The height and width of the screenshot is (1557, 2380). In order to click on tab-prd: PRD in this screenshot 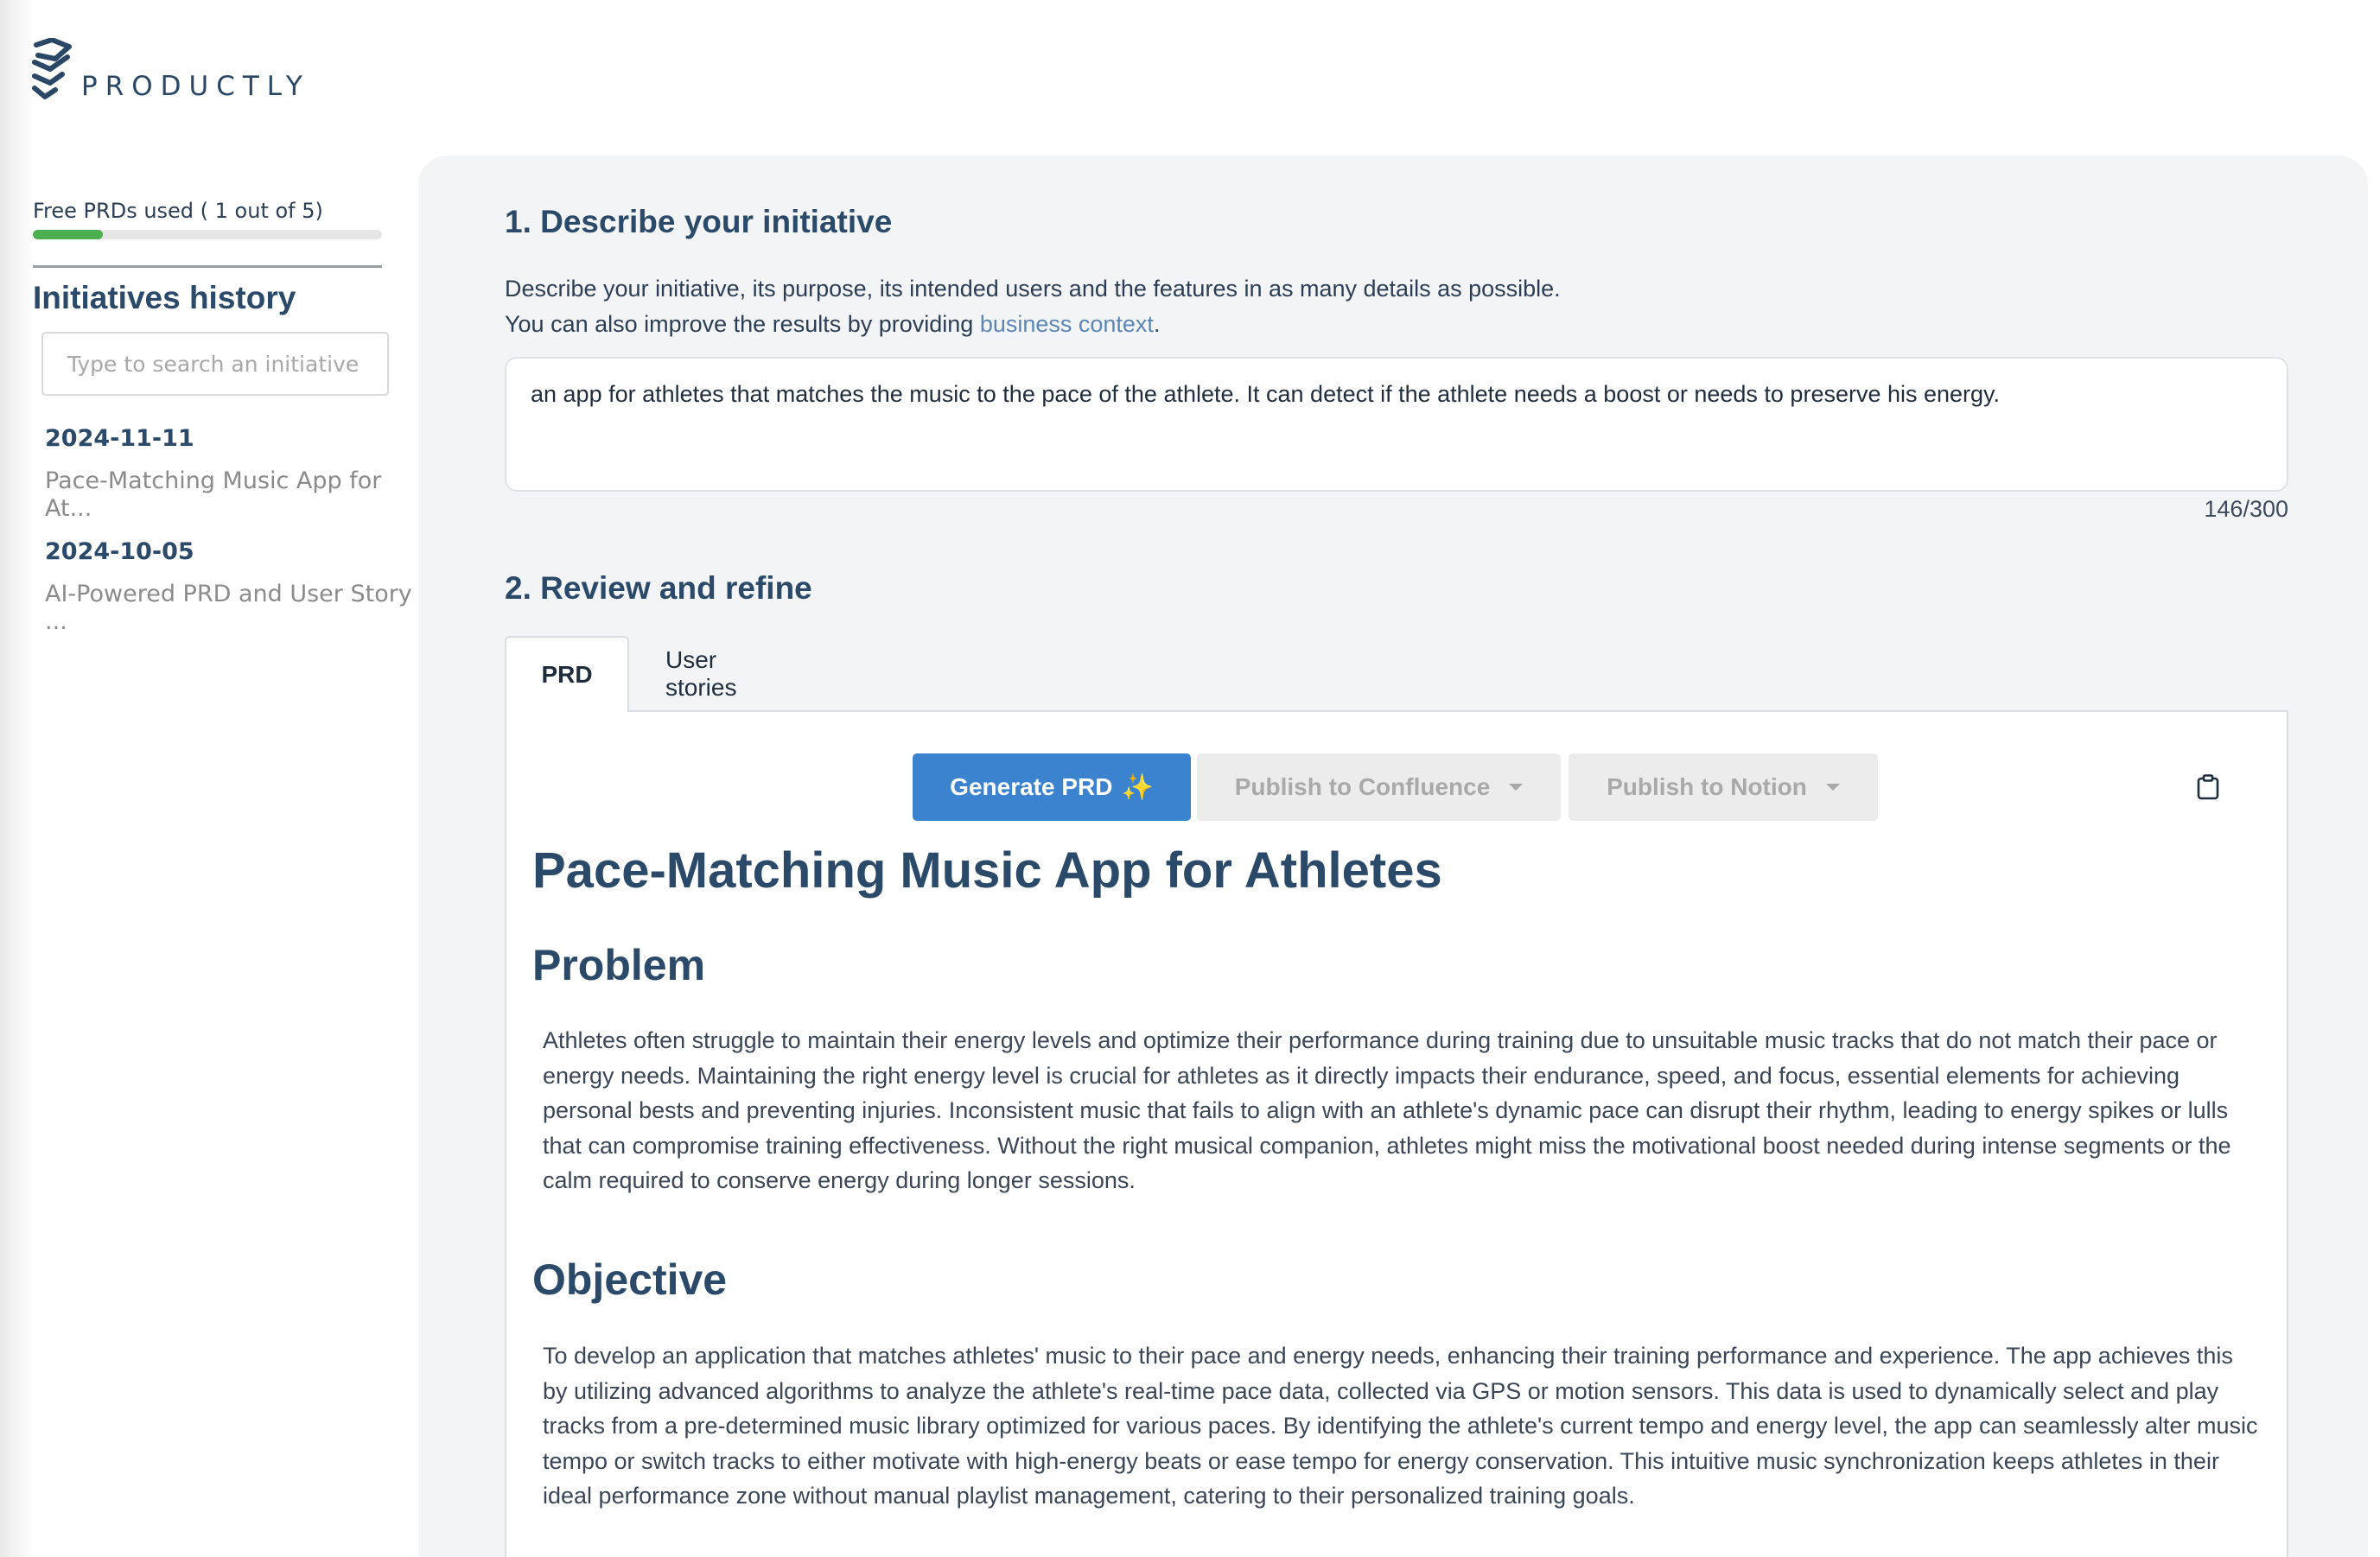, I will do `click(567, 674)`.